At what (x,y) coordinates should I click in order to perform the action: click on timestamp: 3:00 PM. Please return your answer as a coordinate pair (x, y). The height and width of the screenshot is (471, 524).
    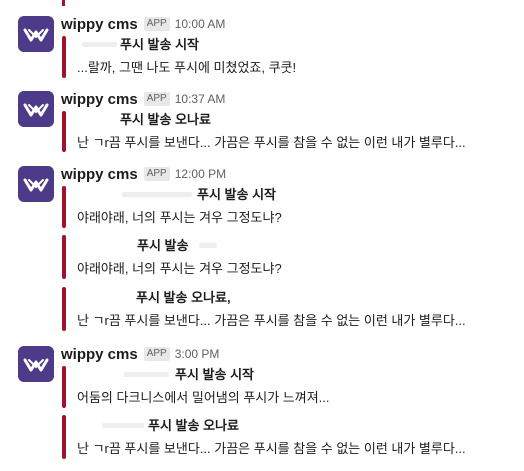
    Looking at the image, I should click on (197, 354).